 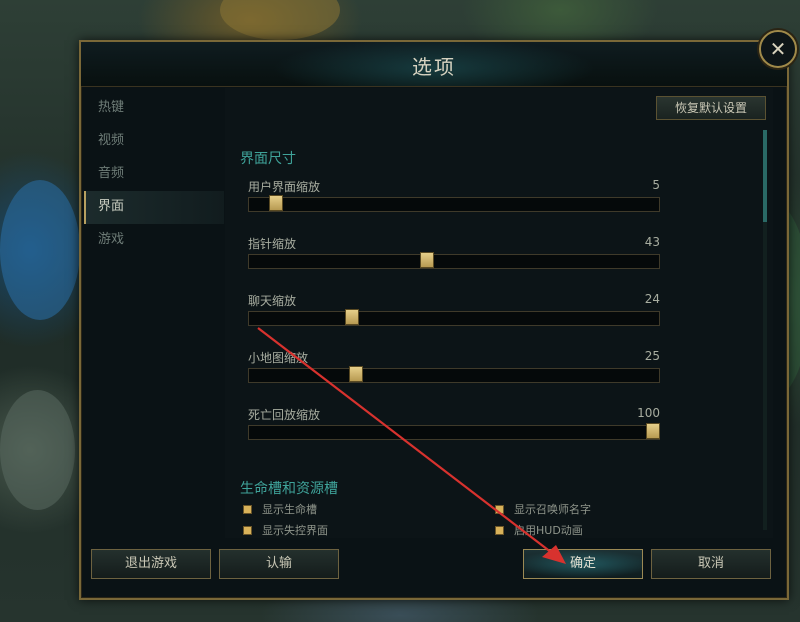 What do you see at coordinates (272, 244) in the screenshot?
I see `slider-label: 指针缩放` at bounding box center [272, 244].